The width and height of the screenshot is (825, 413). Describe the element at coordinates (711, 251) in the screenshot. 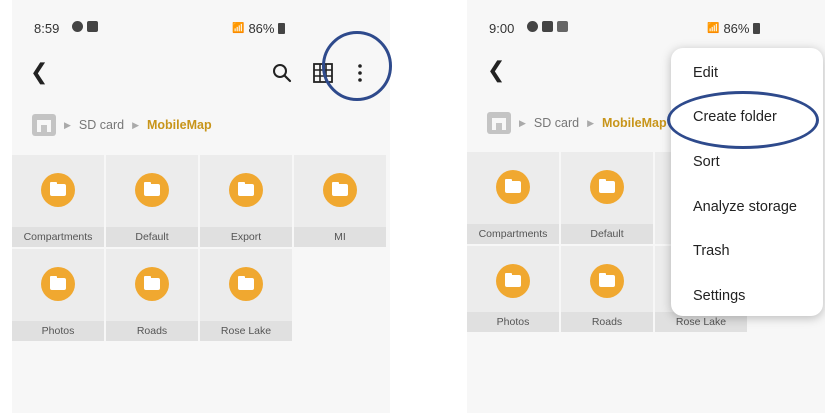

I see `menu-item-trash: Trash` at that location.